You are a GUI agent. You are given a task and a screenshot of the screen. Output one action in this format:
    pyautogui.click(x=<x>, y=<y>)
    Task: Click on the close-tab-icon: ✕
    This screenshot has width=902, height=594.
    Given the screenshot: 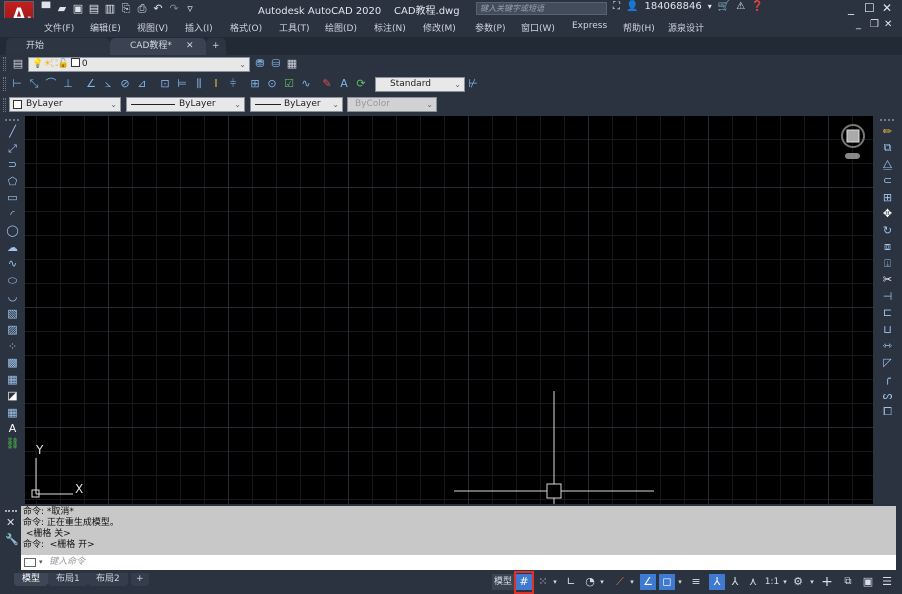 What is the action you would take?
    pyautogui.click(x=190, y=46)
    